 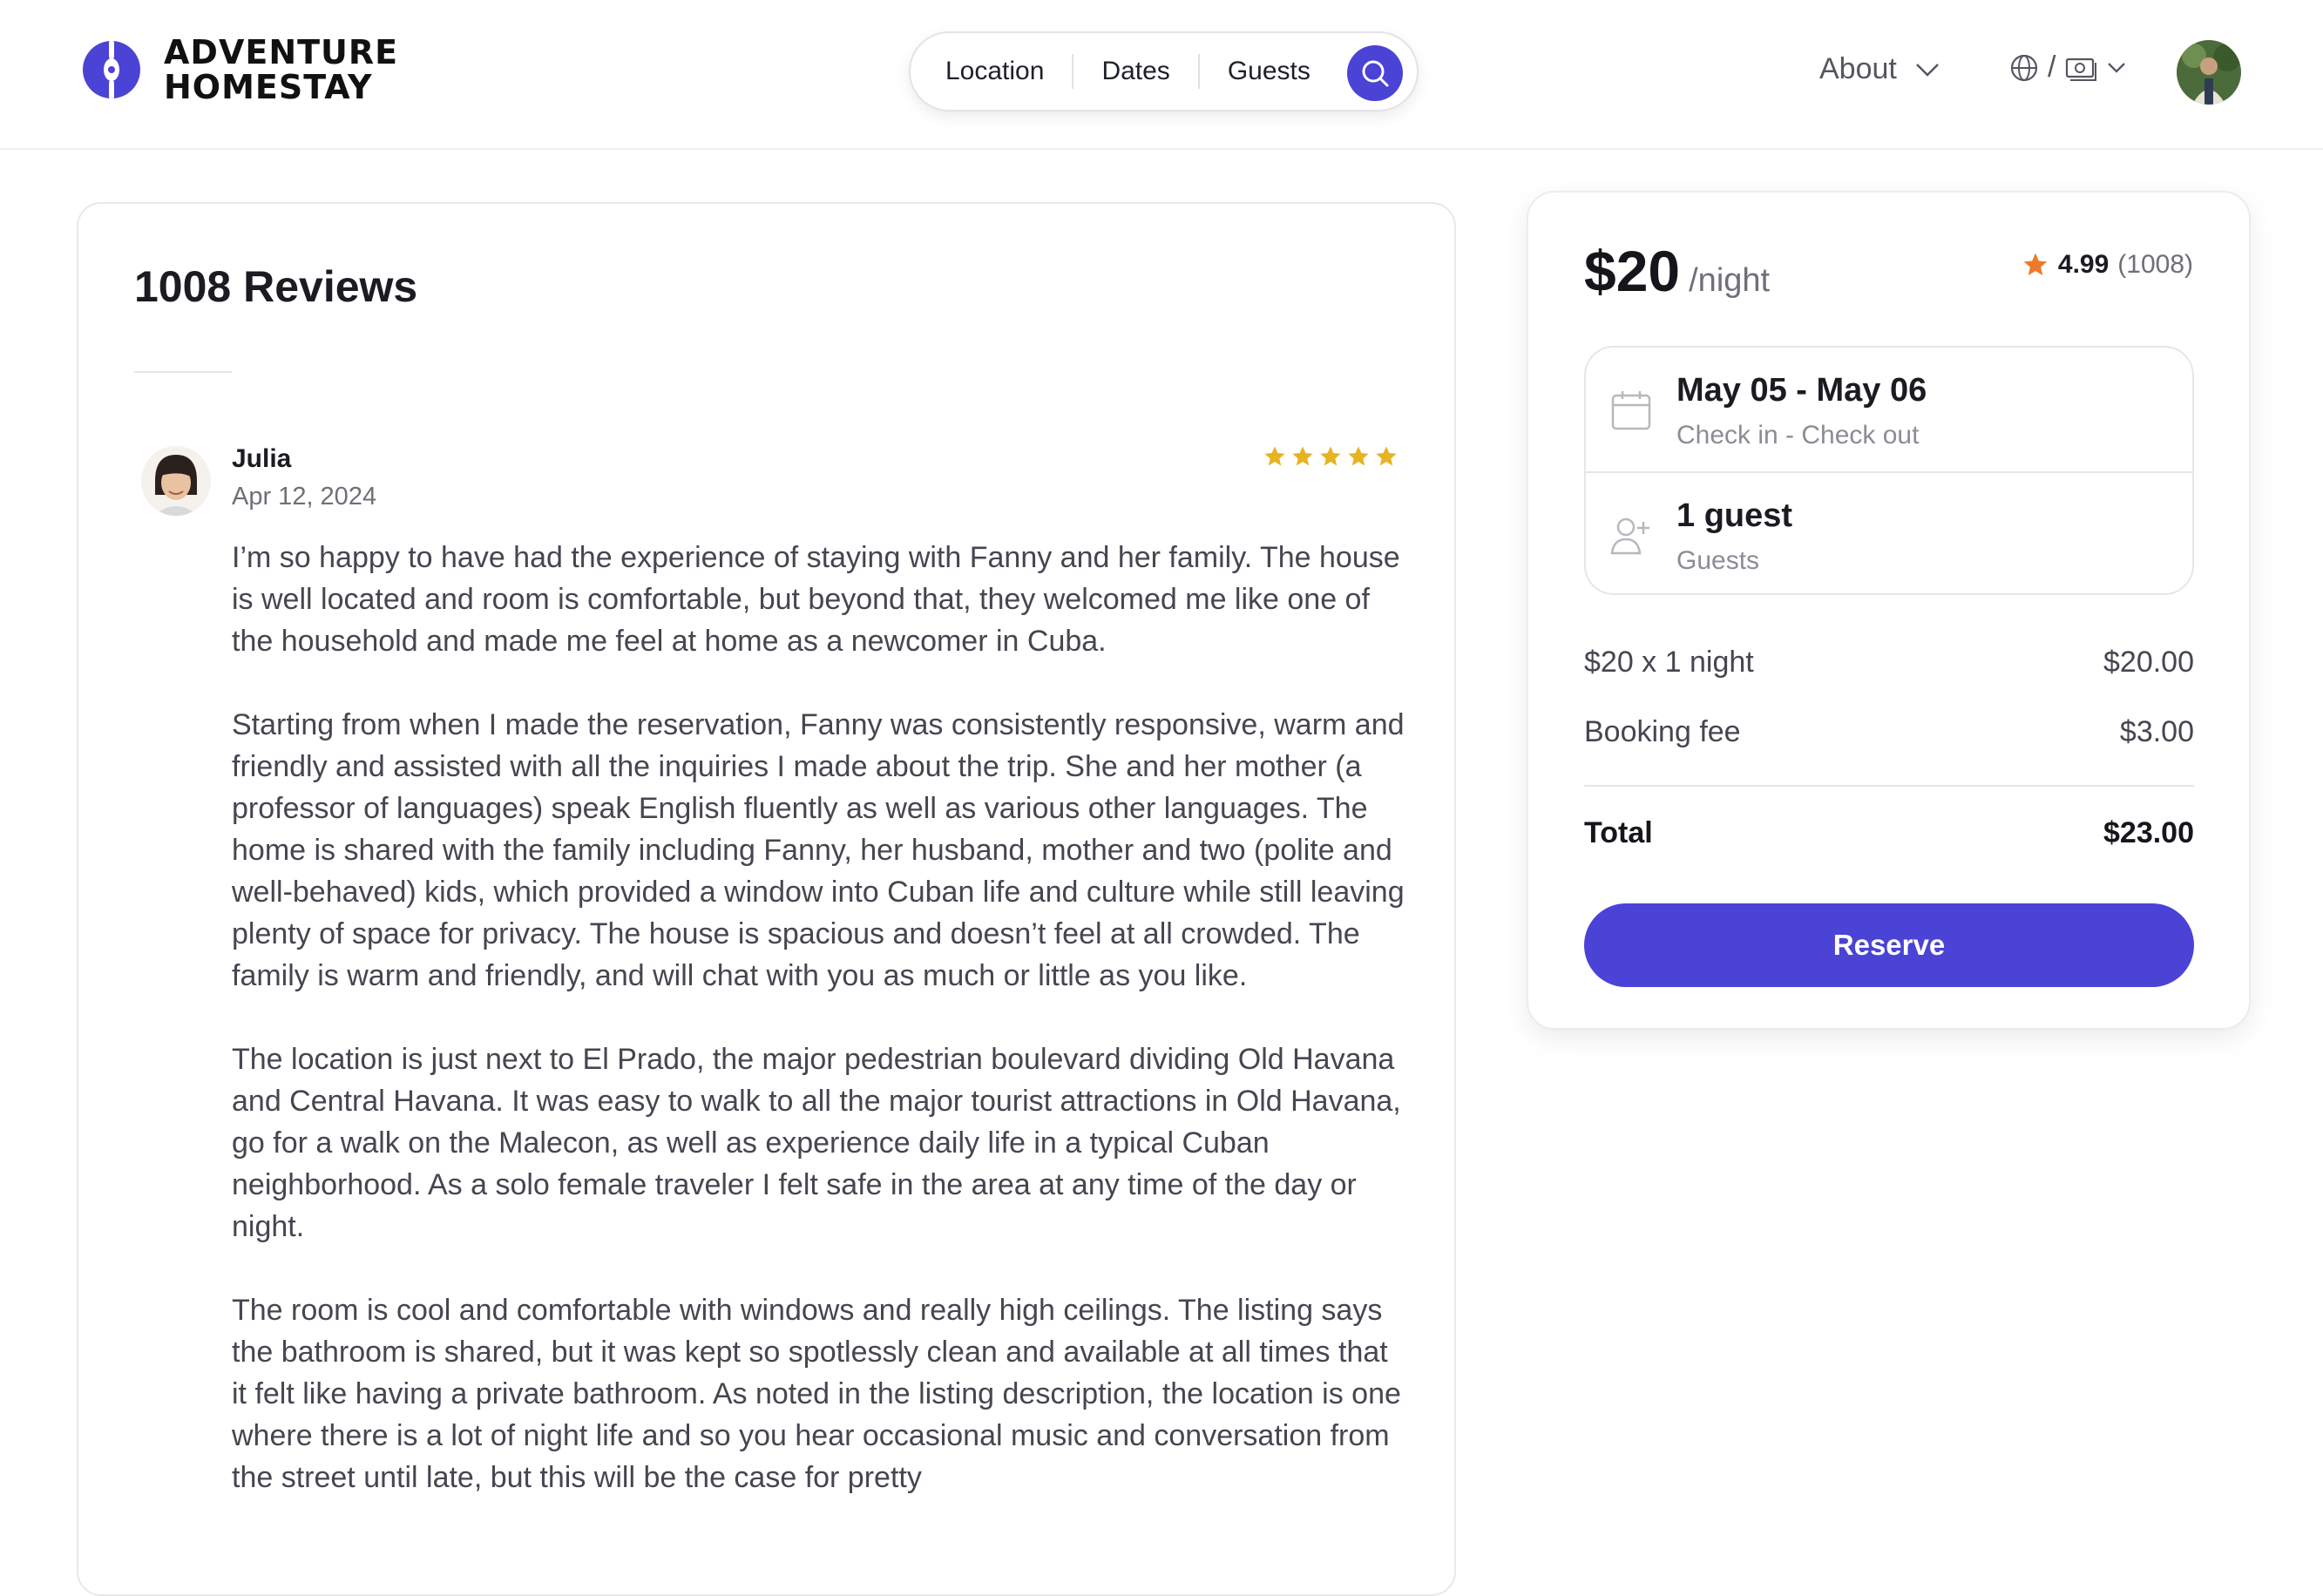 I want to click on user-avatar-image, so click(x=2209, y=72).